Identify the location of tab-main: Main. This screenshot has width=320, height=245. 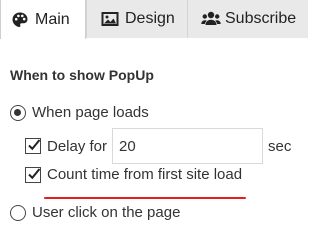
(43, 19).